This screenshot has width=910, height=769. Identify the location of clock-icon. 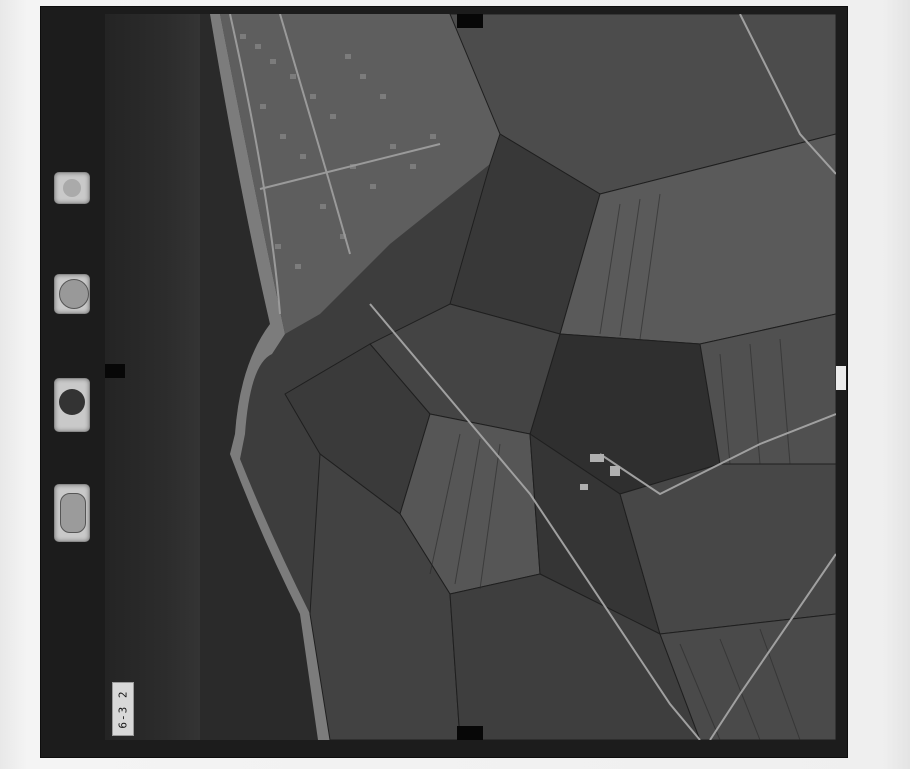
(72, 294).